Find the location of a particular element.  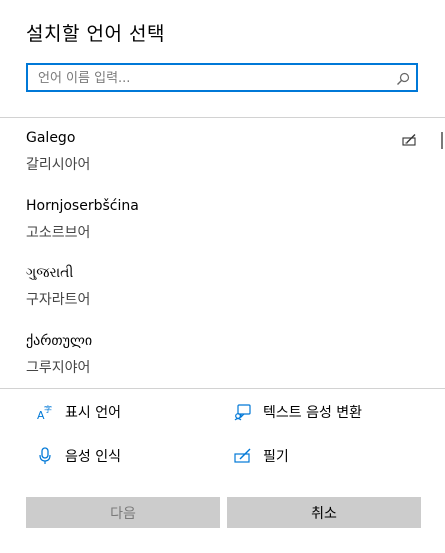

bottom-separator is located at coordinates (222, 388).